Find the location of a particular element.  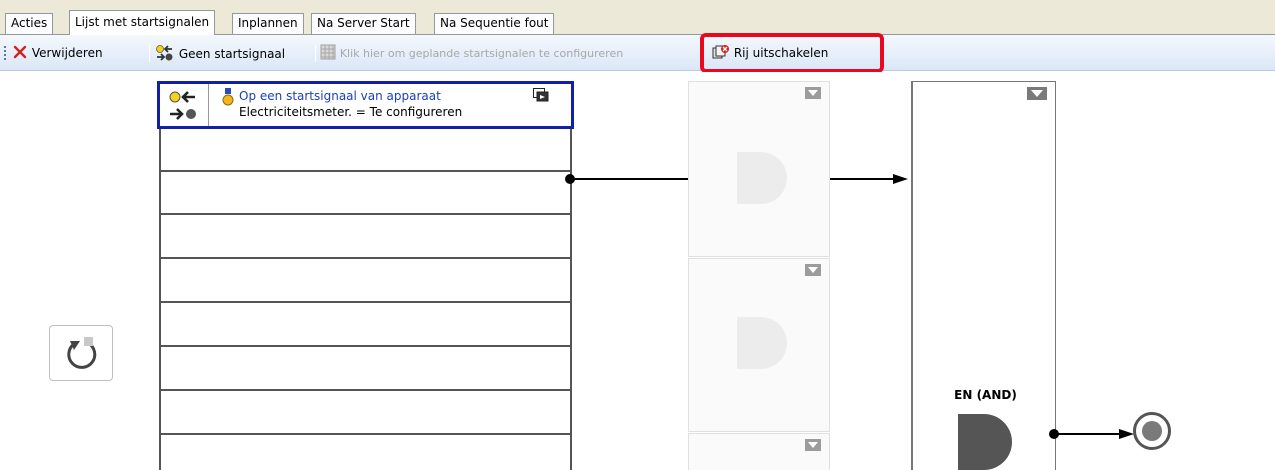

tab-label: Na Server Start is located at coordinates (363, 23).